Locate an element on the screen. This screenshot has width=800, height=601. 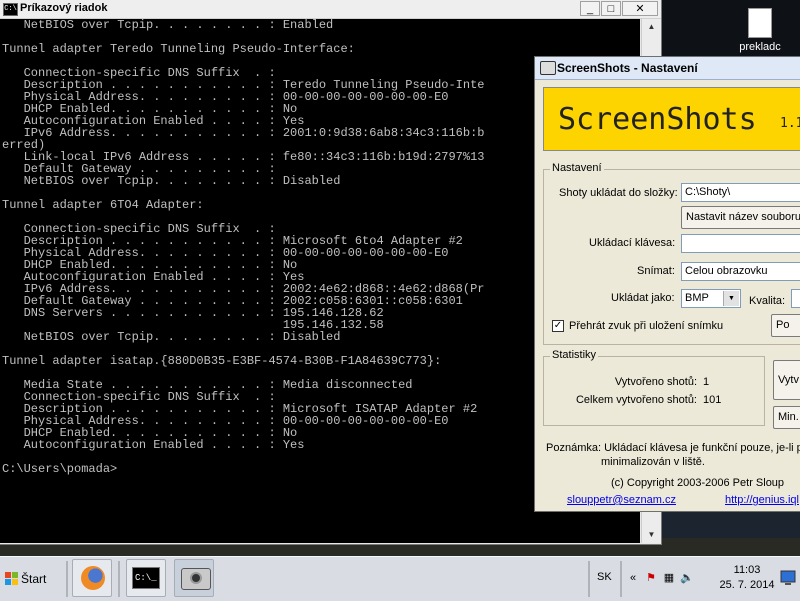
format-select-value: BMP is located at coordinates (697, 298).